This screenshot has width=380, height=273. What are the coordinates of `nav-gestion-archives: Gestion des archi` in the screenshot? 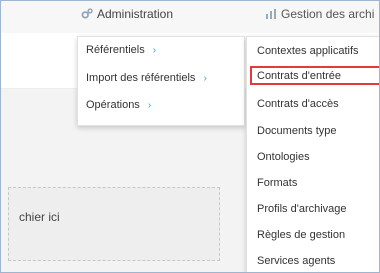 It's located at (319, 14).